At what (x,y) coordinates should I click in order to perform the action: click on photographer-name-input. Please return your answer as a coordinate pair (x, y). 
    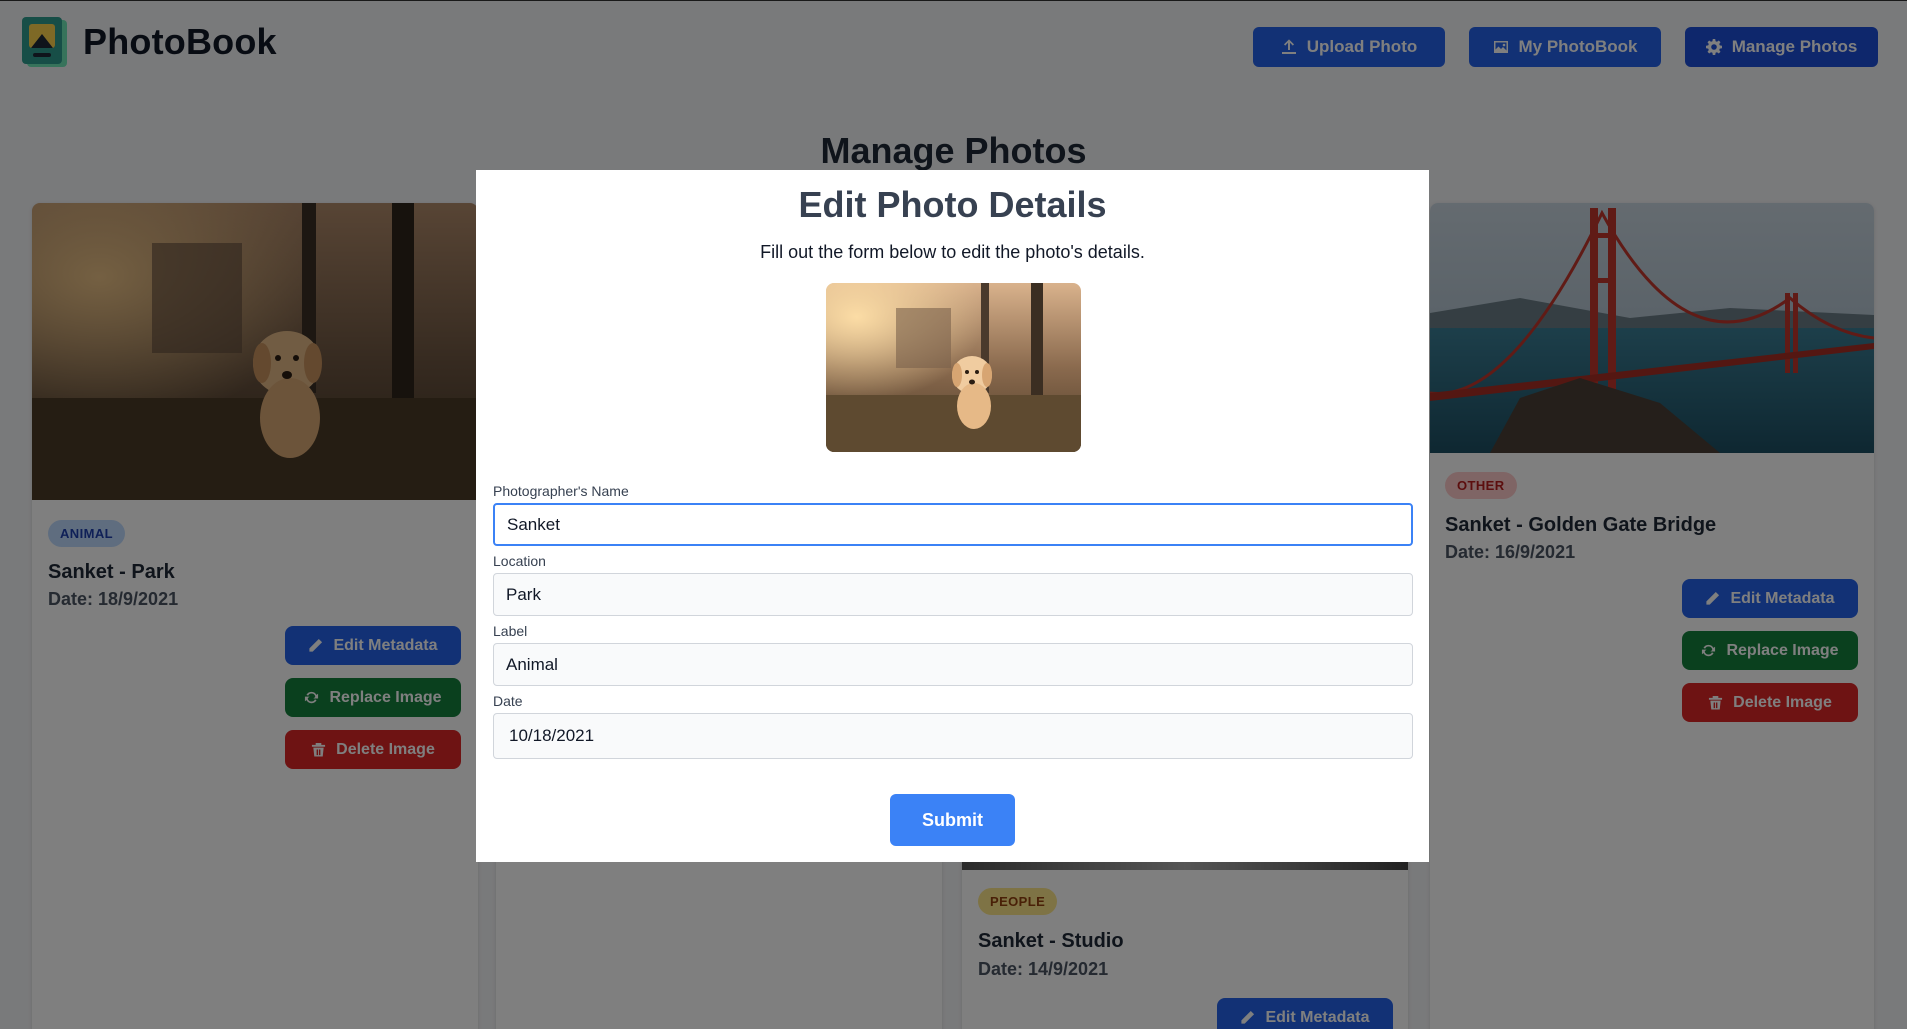
    Looking at the image, I should click on (953, 524).